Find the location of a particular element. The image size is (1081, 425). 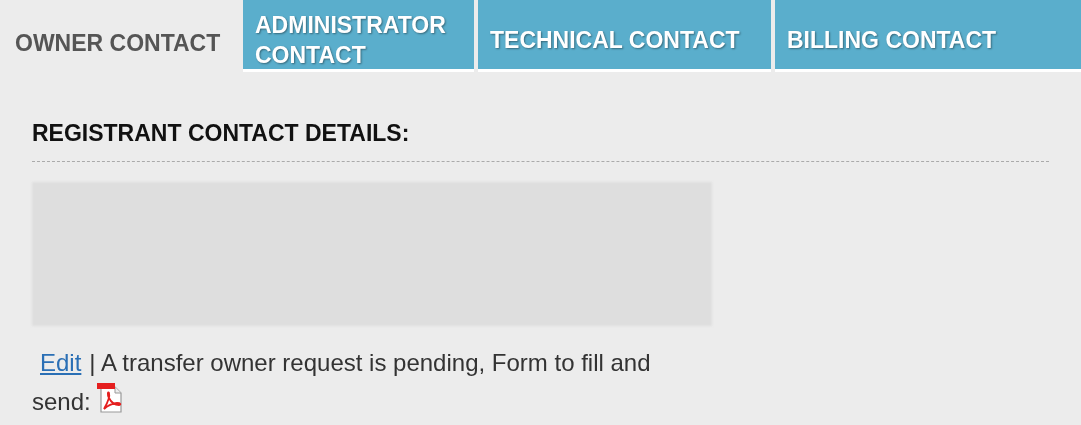

contact-tab: ADMINISTRATOR CONTACT is located at coordinates (358, 36).